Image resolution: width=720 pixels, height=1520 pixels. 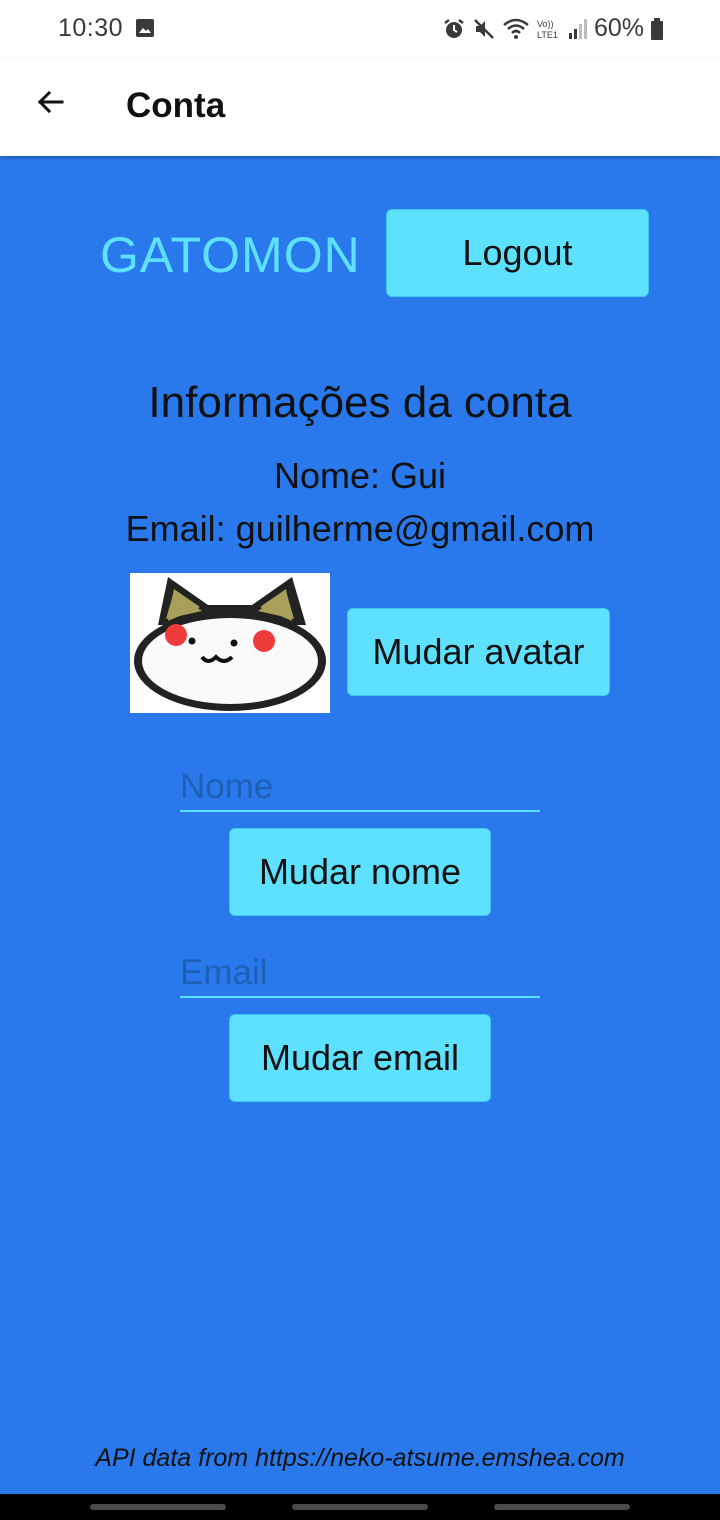 I want to click on nav-home-button, so click(x=360, y=1507).